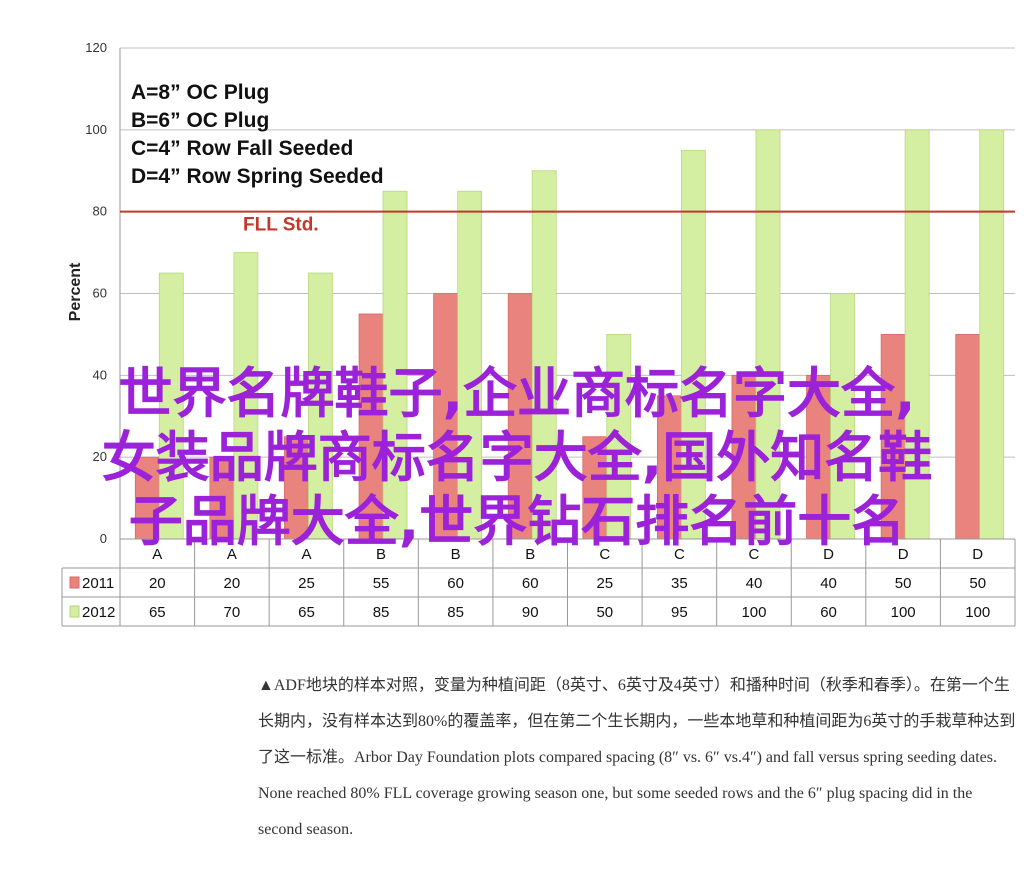 This screenshot has height=888, width=1034. Describe the element at coordinates (281, 225) in the screenshot. I see `reference-line-label: FLL Std.` at that location.